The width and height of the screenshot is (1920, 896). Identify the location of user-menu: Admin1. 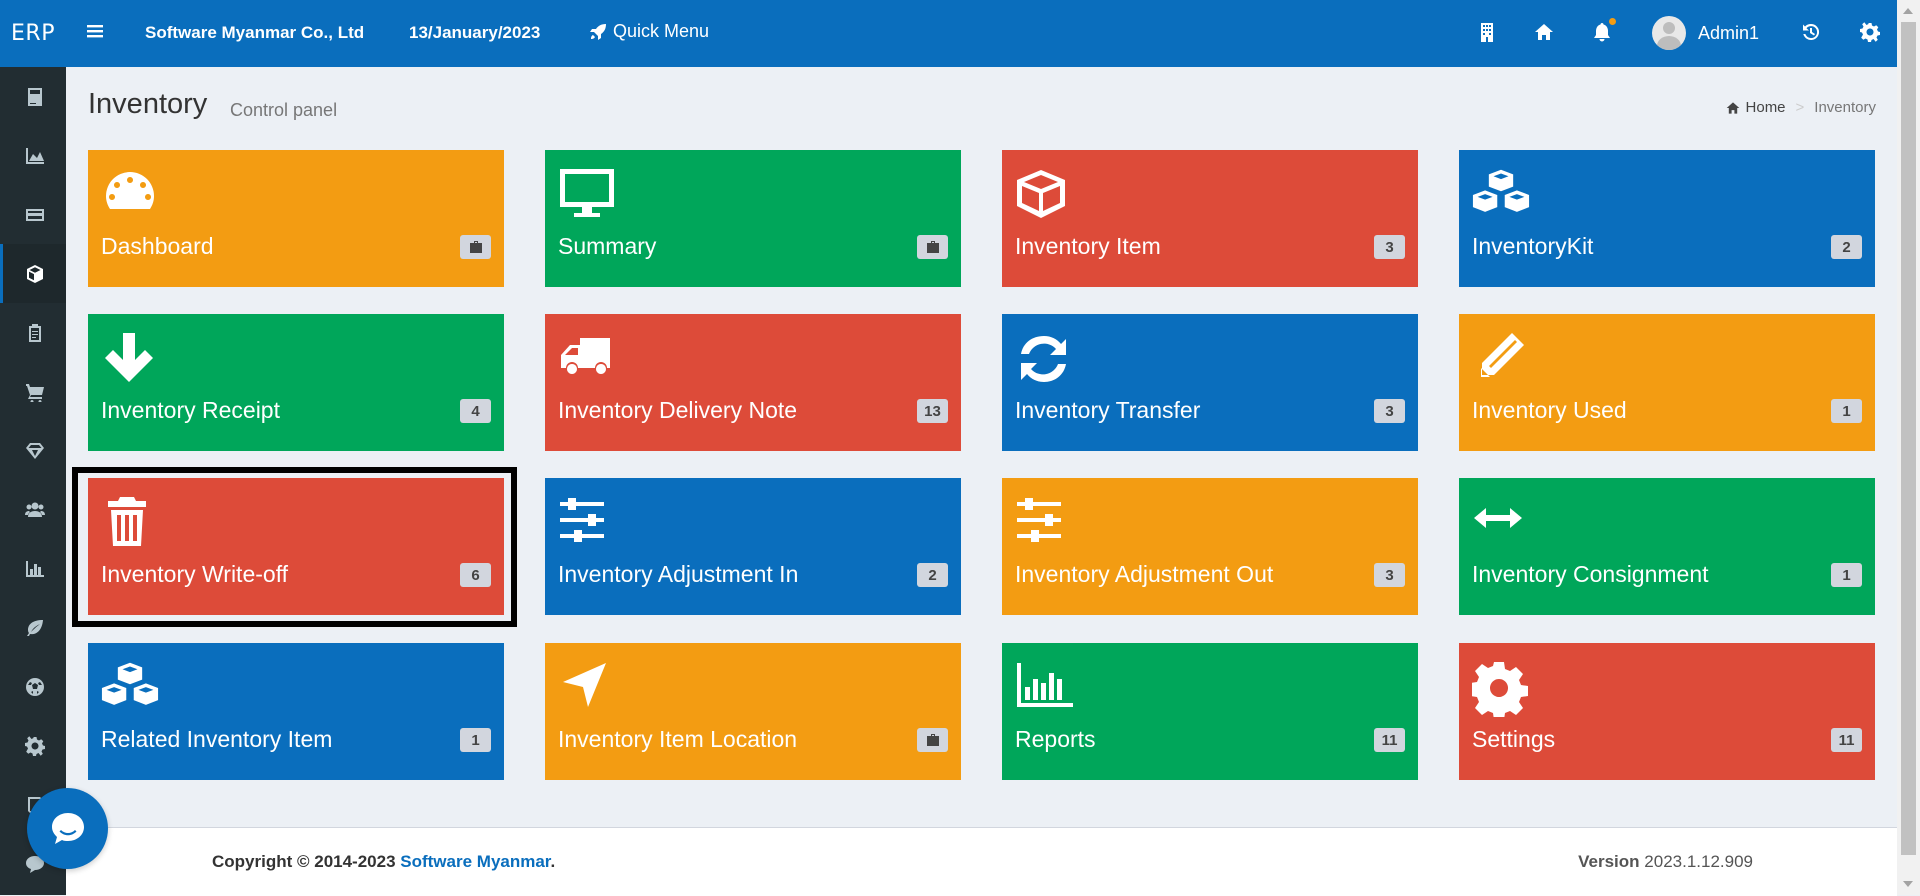
(1705, 33).